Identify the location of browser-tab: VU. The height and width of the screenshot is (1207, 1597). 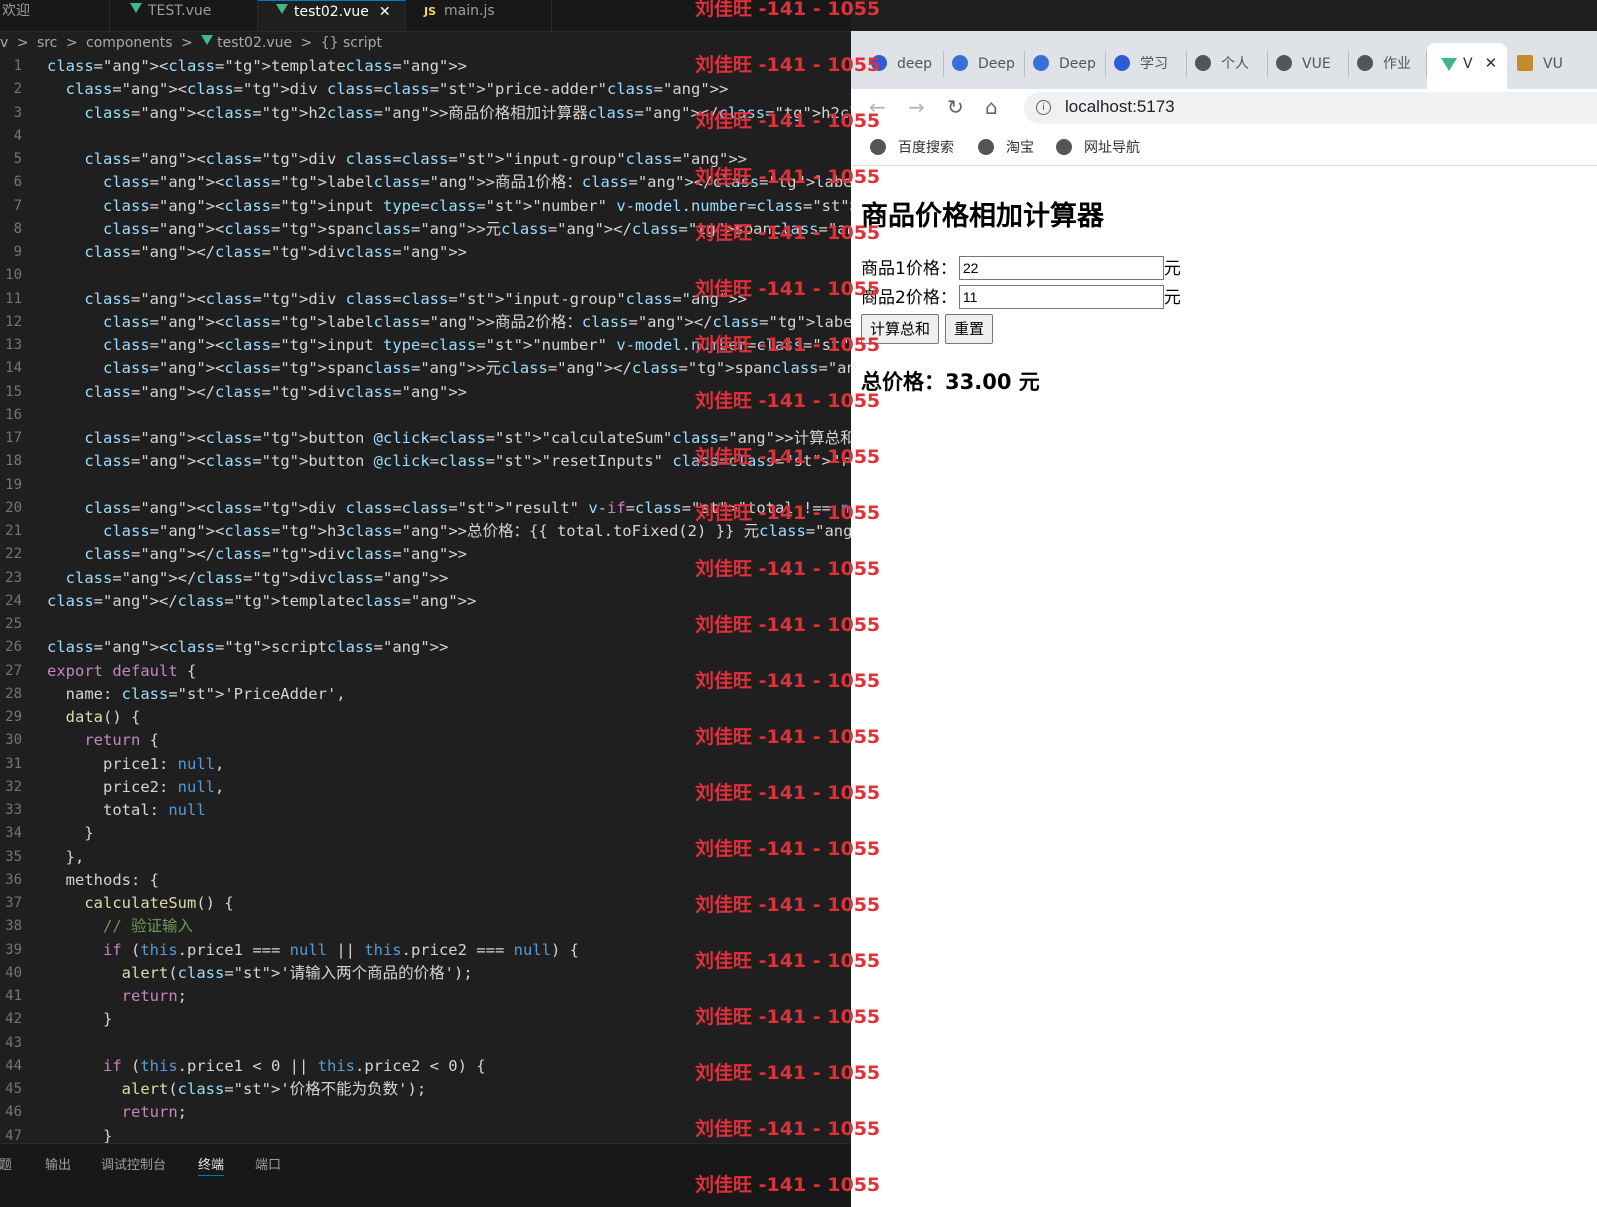
(1554, 64).